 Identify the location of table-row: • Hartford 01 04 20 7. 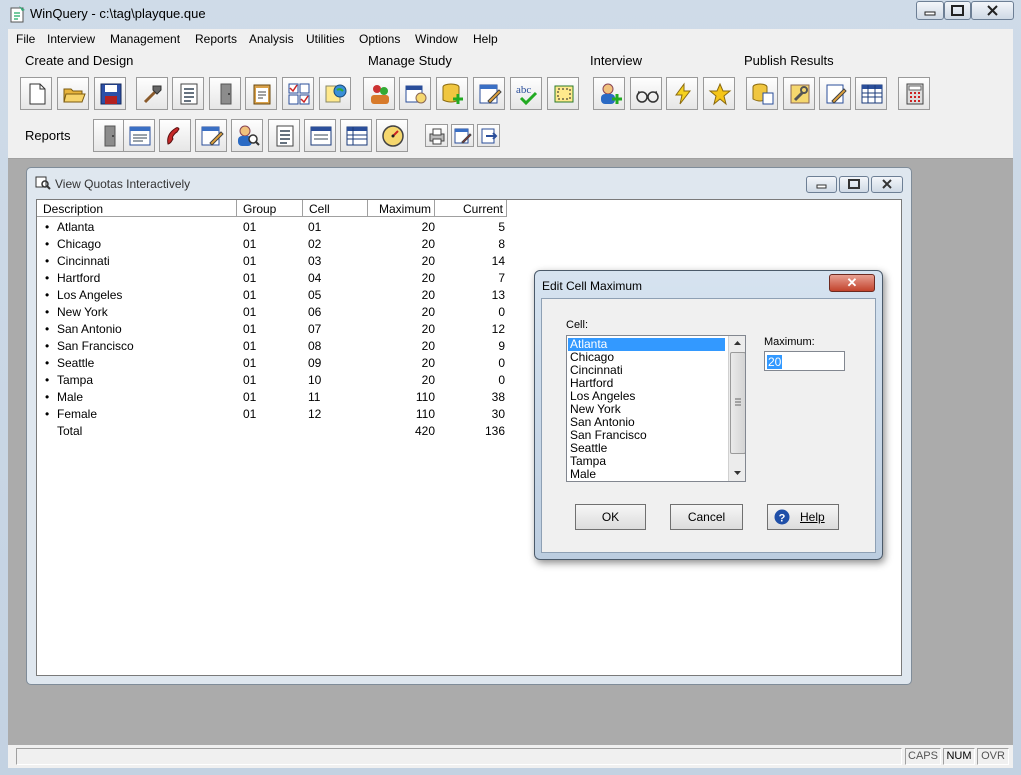
(272, 279).